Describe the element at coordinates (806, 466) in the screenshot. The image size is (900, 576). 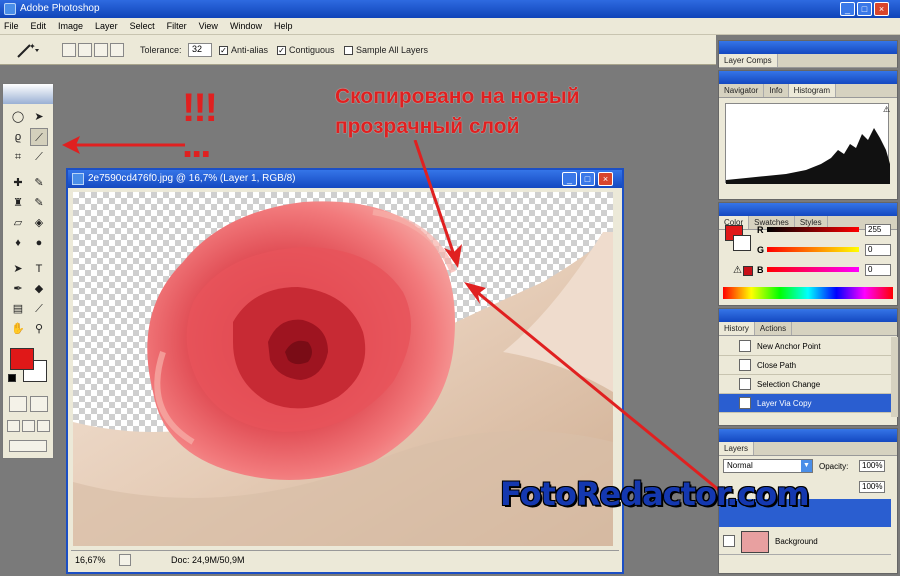
I see `chevron-down-icon: ▼` at that location.